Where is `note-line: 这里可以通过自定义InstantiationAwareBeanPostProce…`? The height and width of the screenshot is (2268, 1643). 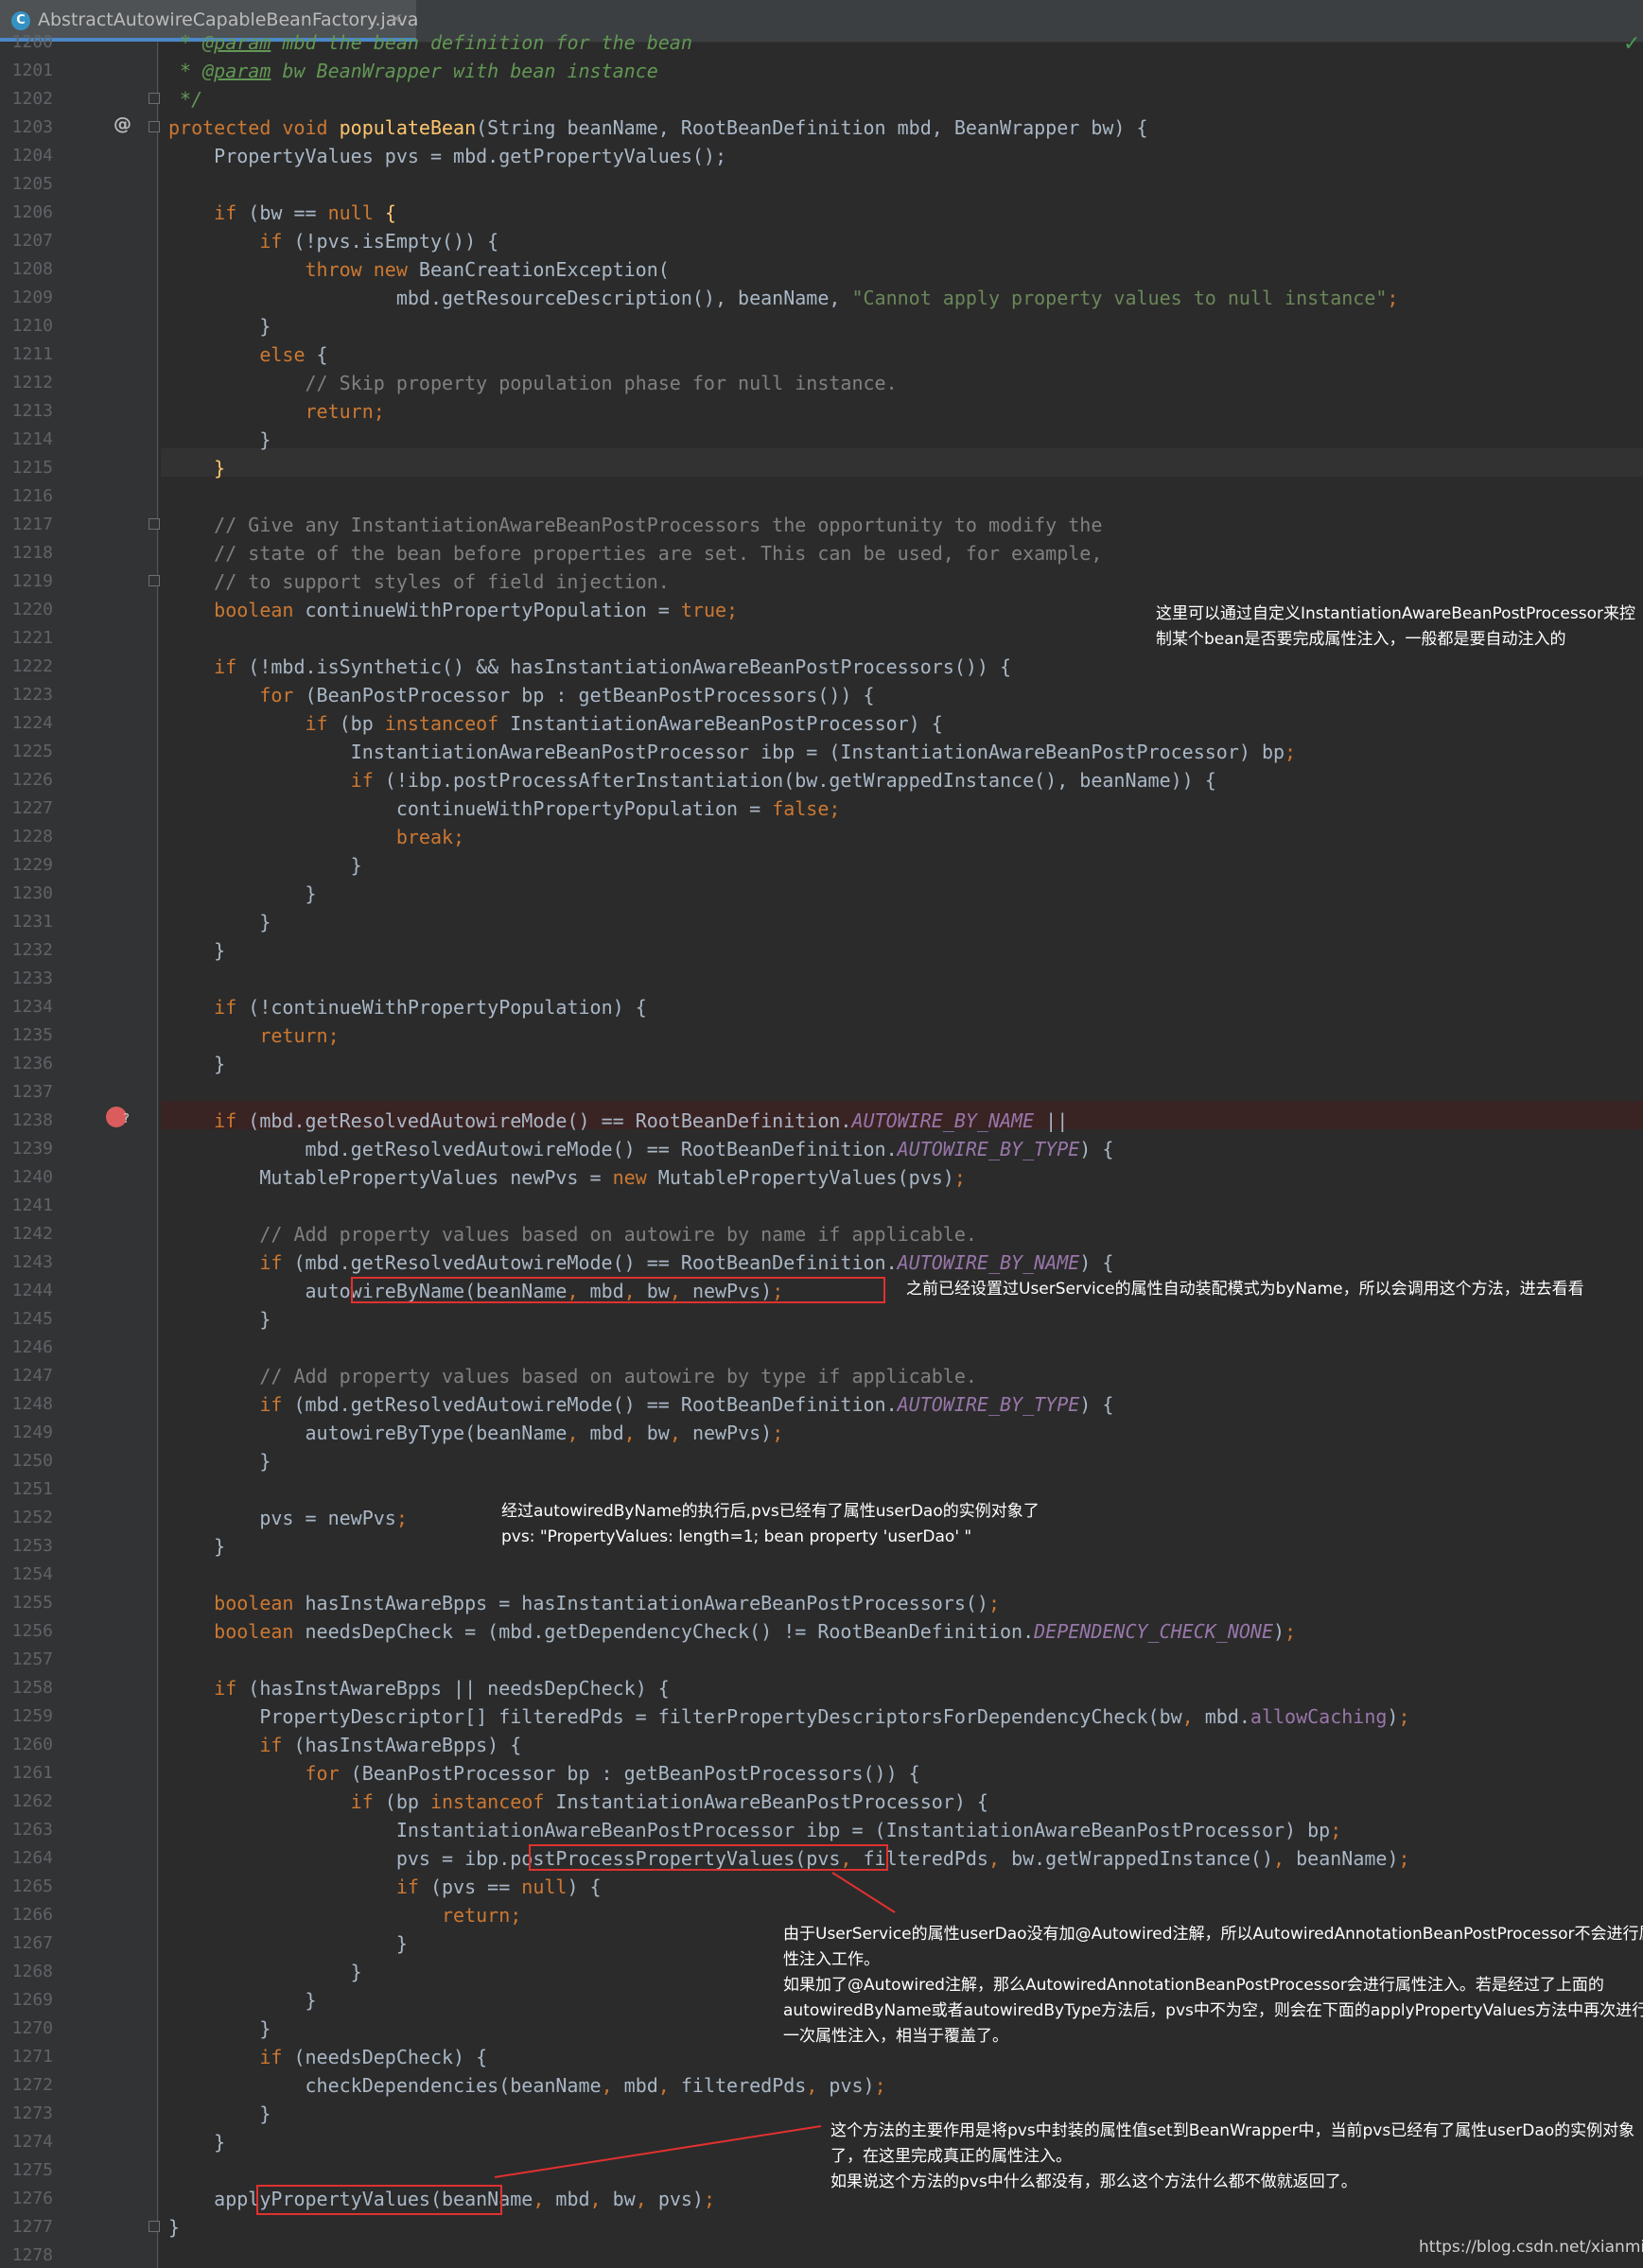 note-line: 这里可以通过自定义InstantiationAwareBeanPostProce… is located at coordinates (1395, 613).